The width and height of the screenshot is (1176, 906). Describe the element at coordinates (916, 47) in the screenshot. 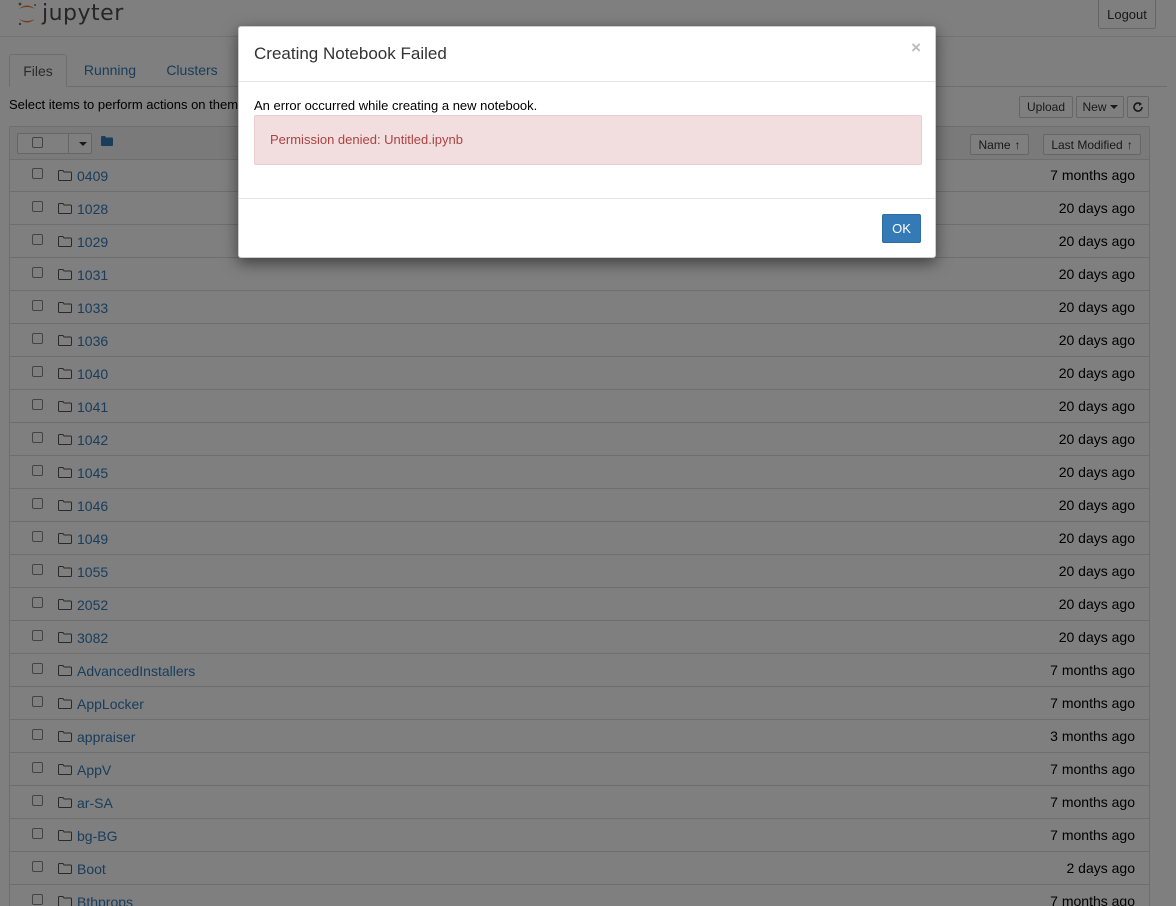

I see `close-icon: ×` at that location.